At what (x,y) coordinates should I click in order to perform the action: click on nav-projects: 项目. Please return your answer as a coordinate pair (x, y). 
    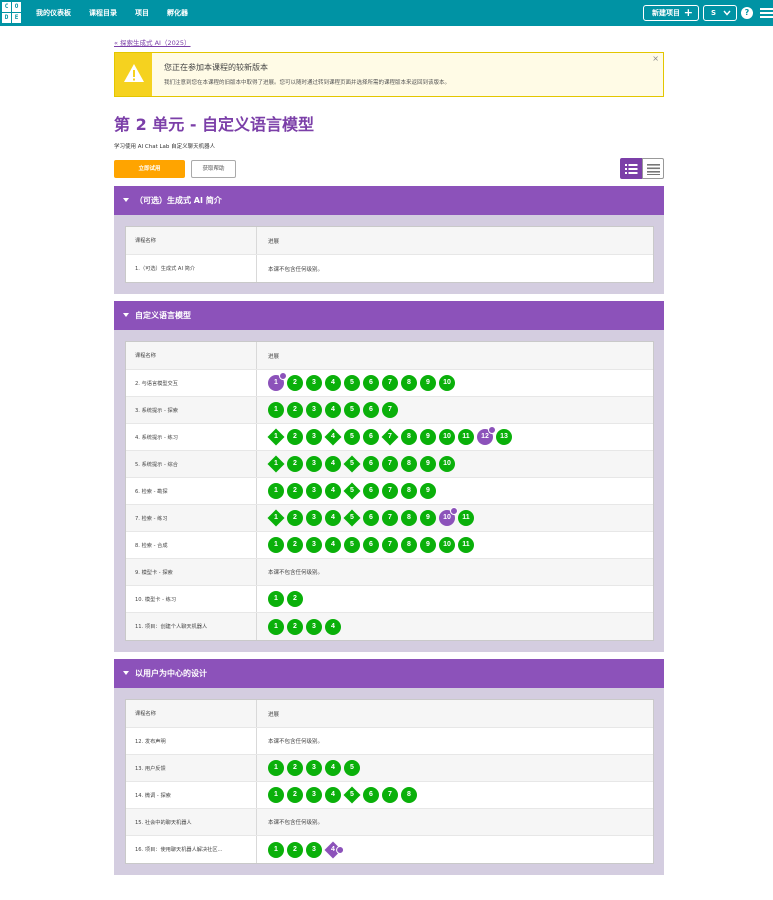
    Looking at the image, I should click on (142, 13).